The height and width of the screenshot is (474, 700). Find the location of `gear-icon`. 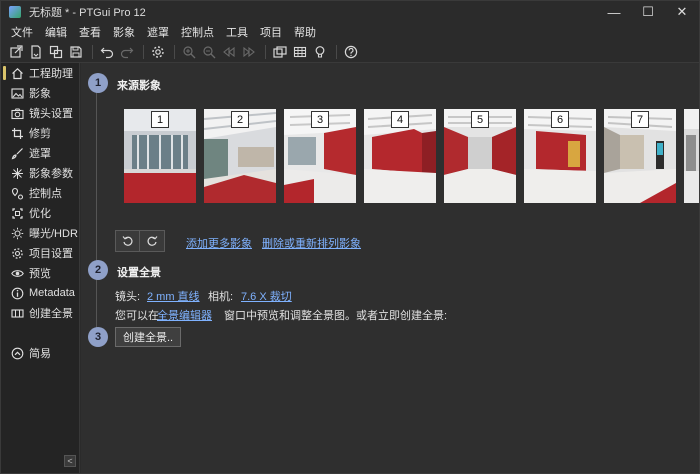

gear-icon is located at coordinates (17, 253).